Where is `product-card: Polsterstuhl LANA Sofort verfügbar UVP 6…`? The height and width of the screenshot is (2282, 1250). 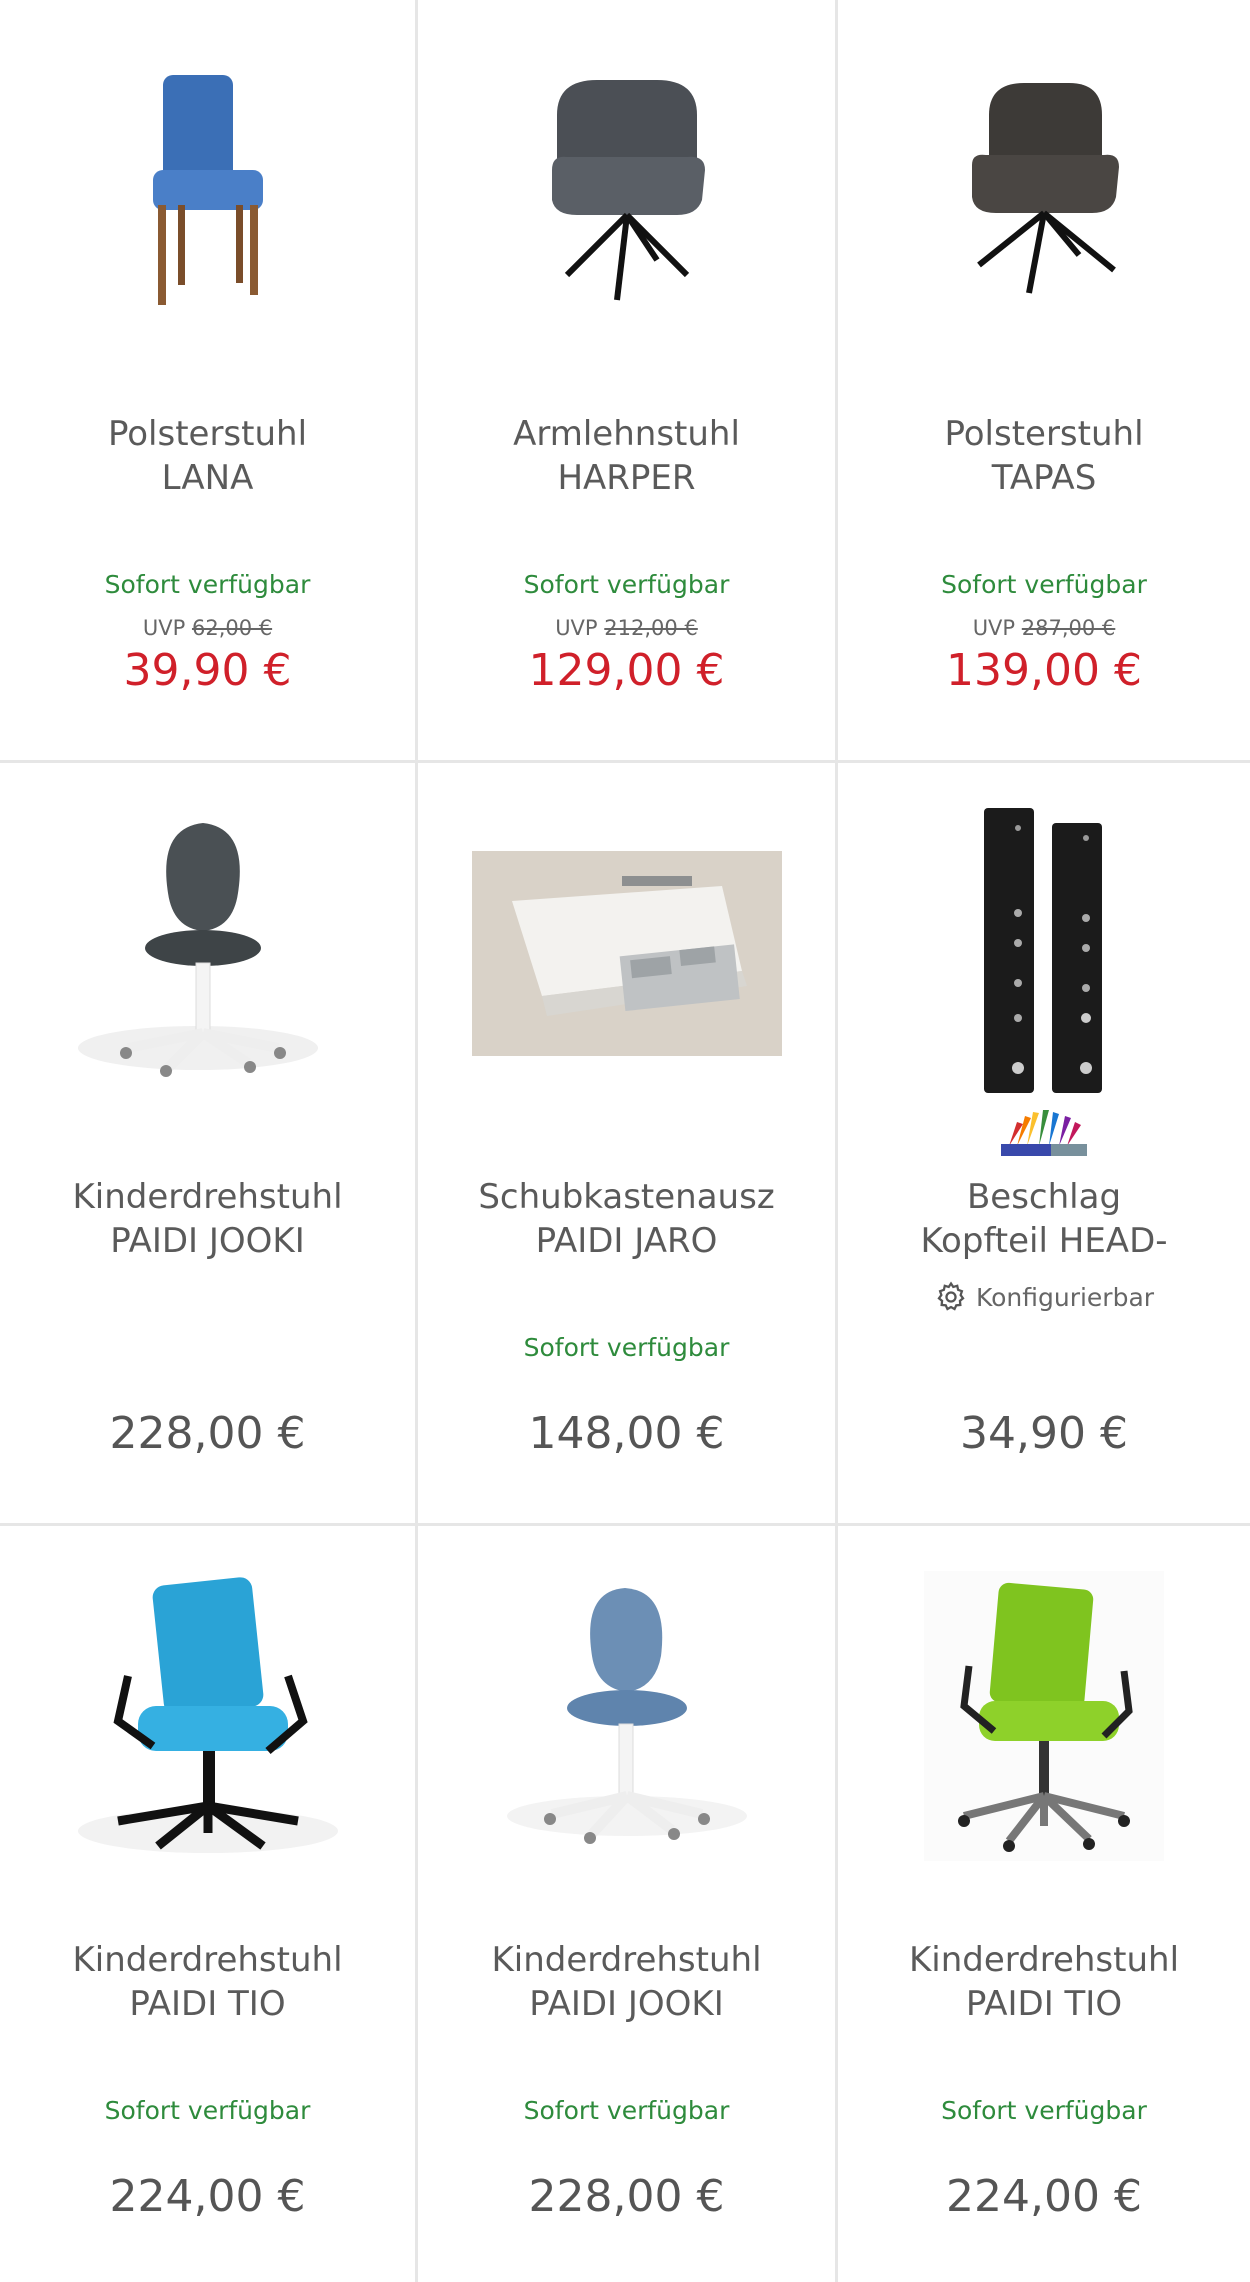 product-card: Polsterstuhl LANA Sofort verfügbar UVP 6… is located at coordinates (209, 381).